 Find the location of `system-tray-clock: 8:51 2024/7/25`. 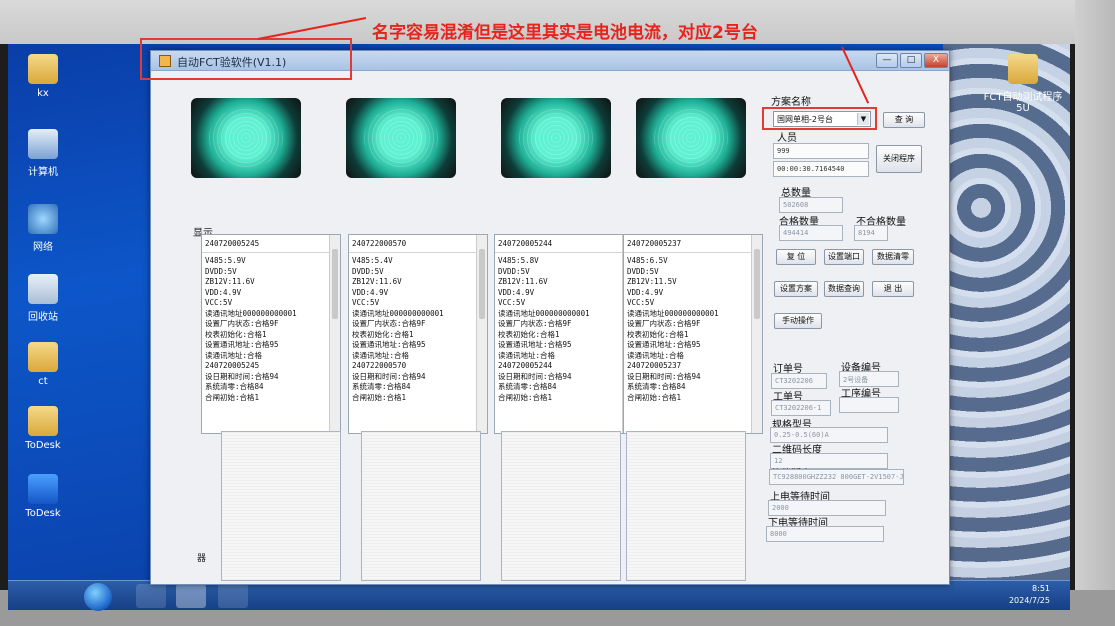

system-tray-clock: 8:51 2024/7/25 is located at coordinates (1029, 595).